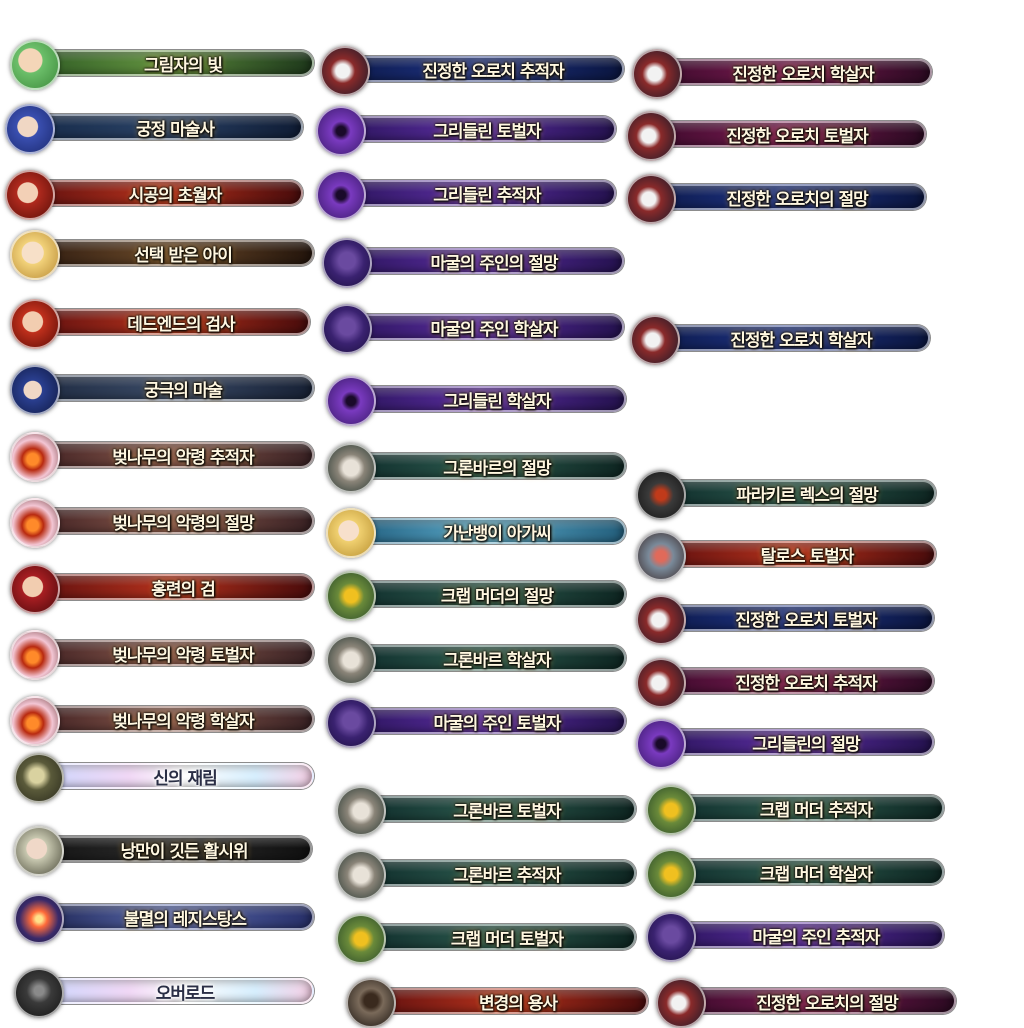 This screenshot has height=1028, width=1024. I want to click on title-badge: 마굴의 주인 토벌자, so click(476, 723).